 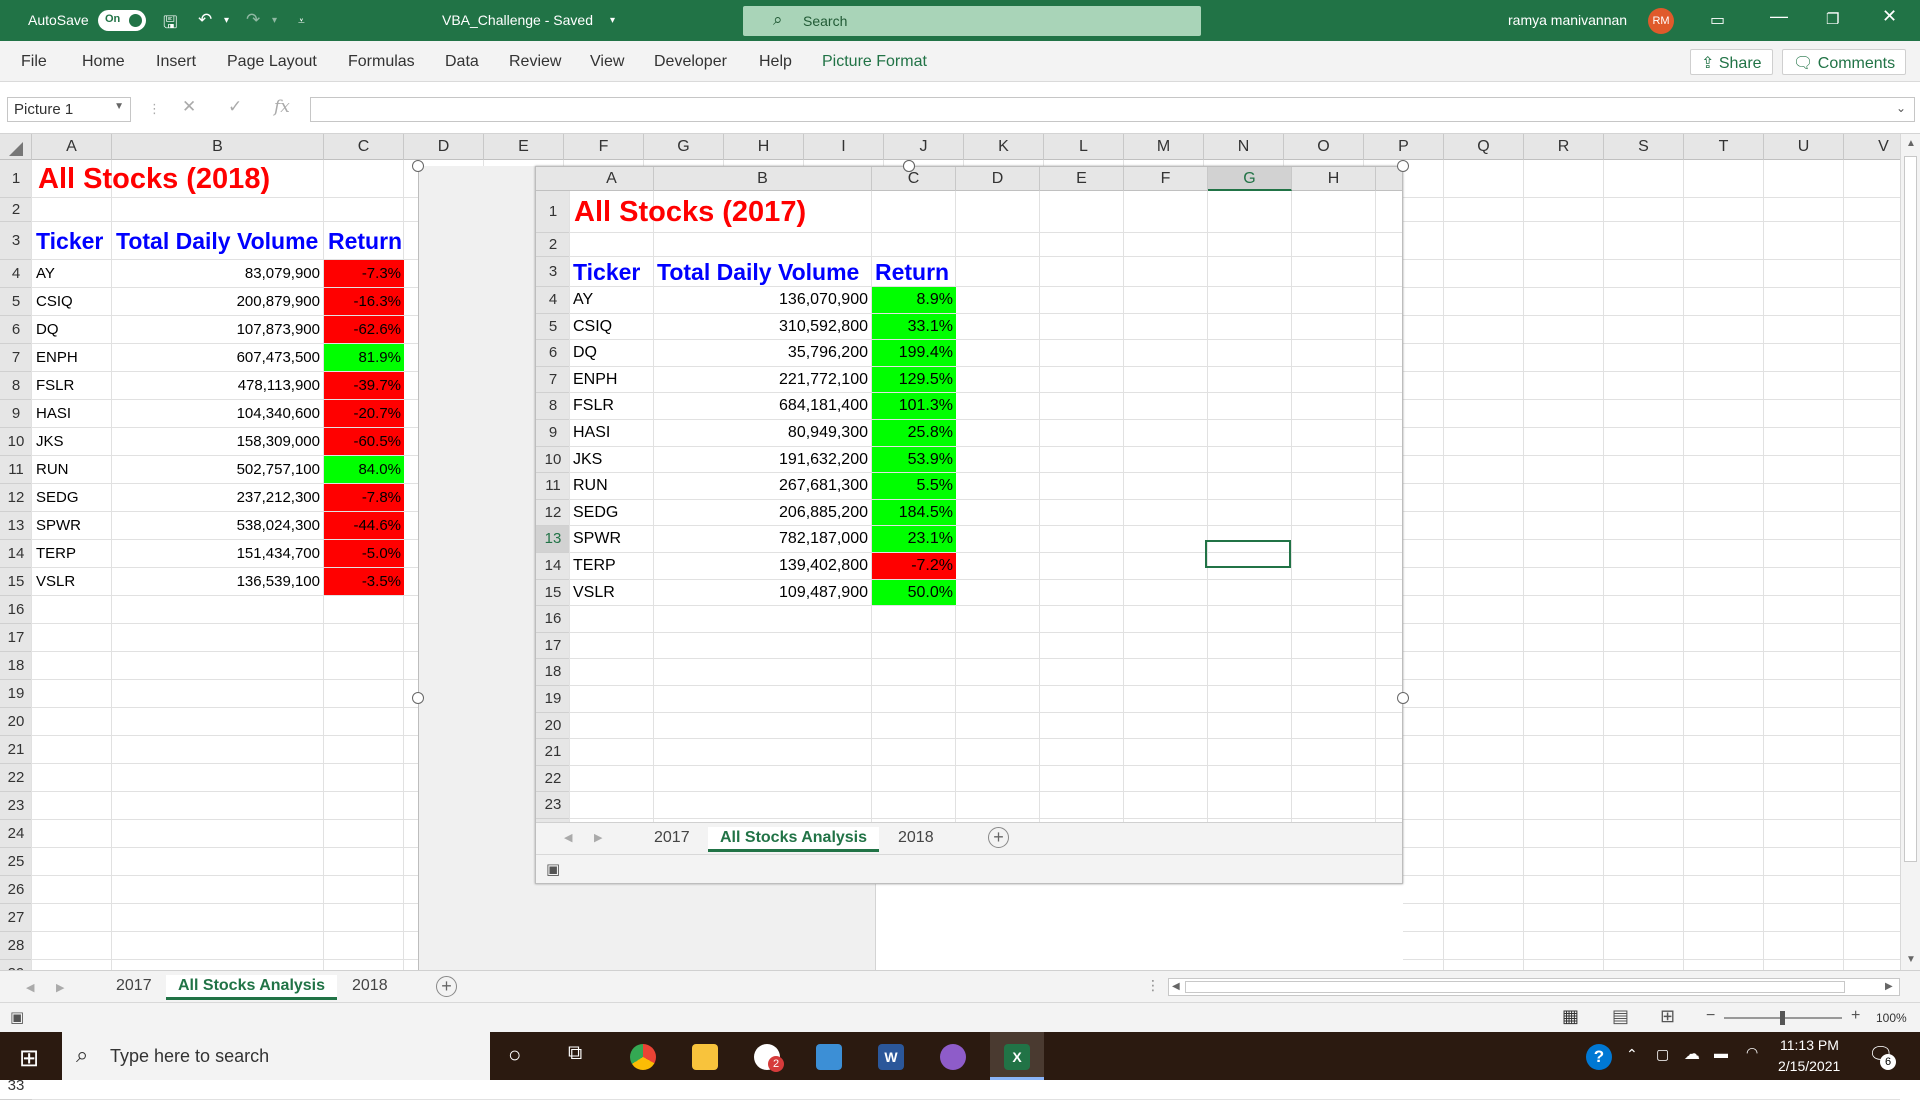 What do you see at coordinates (235, 107) in the screenshot?
I see `enter-icon: ✓` at bounding box center [235, 107].